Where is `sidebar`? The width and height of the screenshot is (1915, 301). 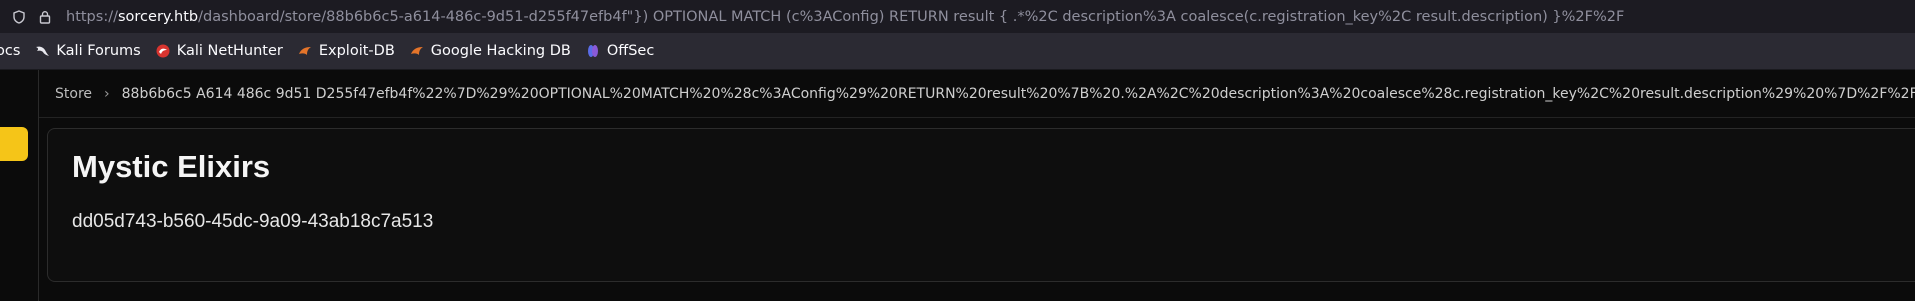
sidebar is located at coordinates (19, 185).